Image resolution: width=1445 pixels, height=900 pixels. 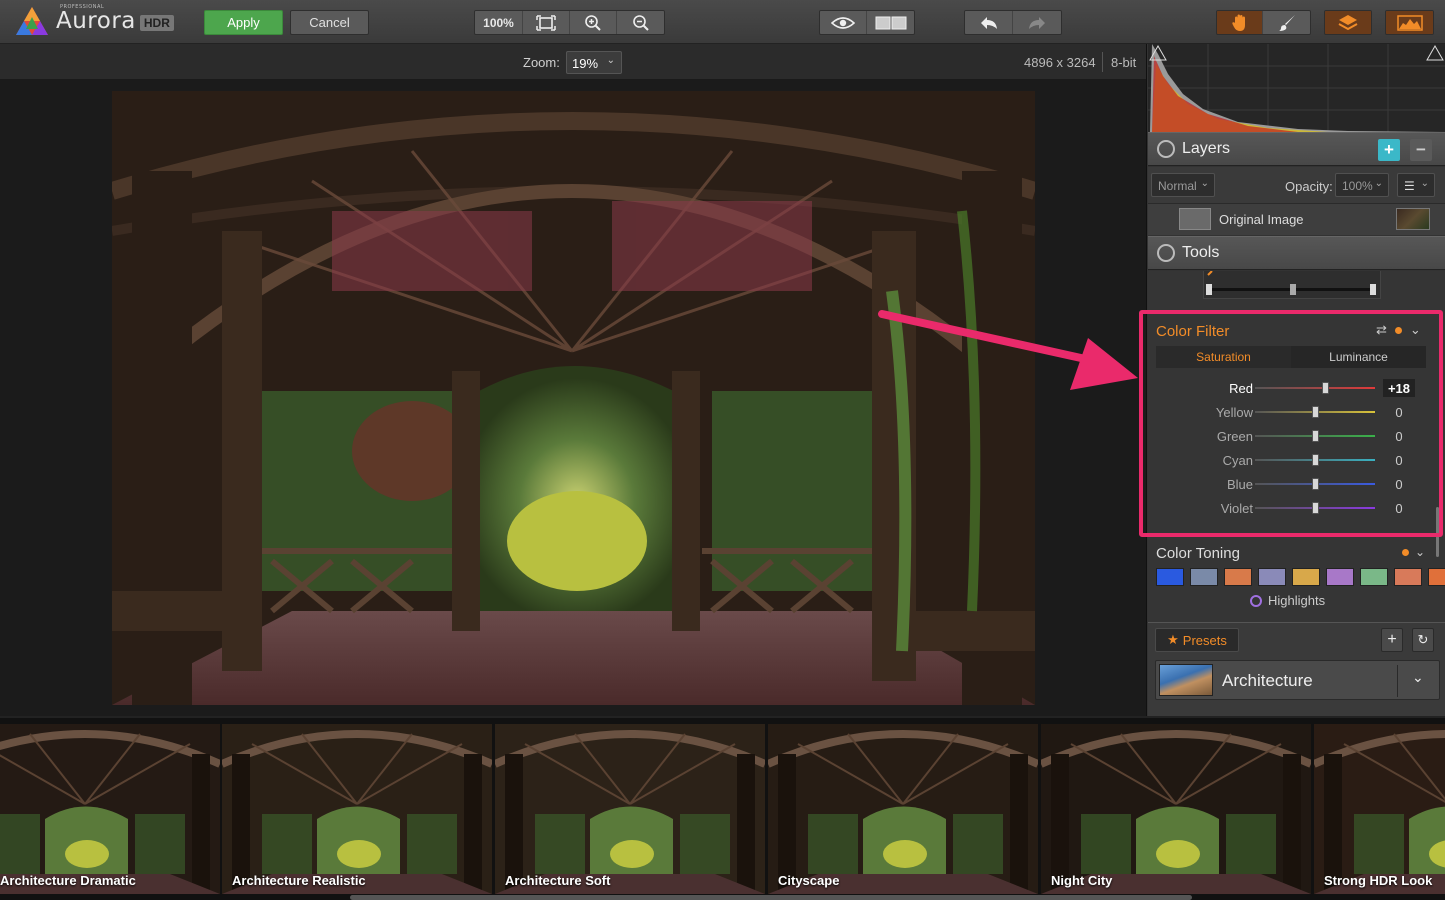 I want to click on slider-label: Yellow, so click(x=1234, y=412).